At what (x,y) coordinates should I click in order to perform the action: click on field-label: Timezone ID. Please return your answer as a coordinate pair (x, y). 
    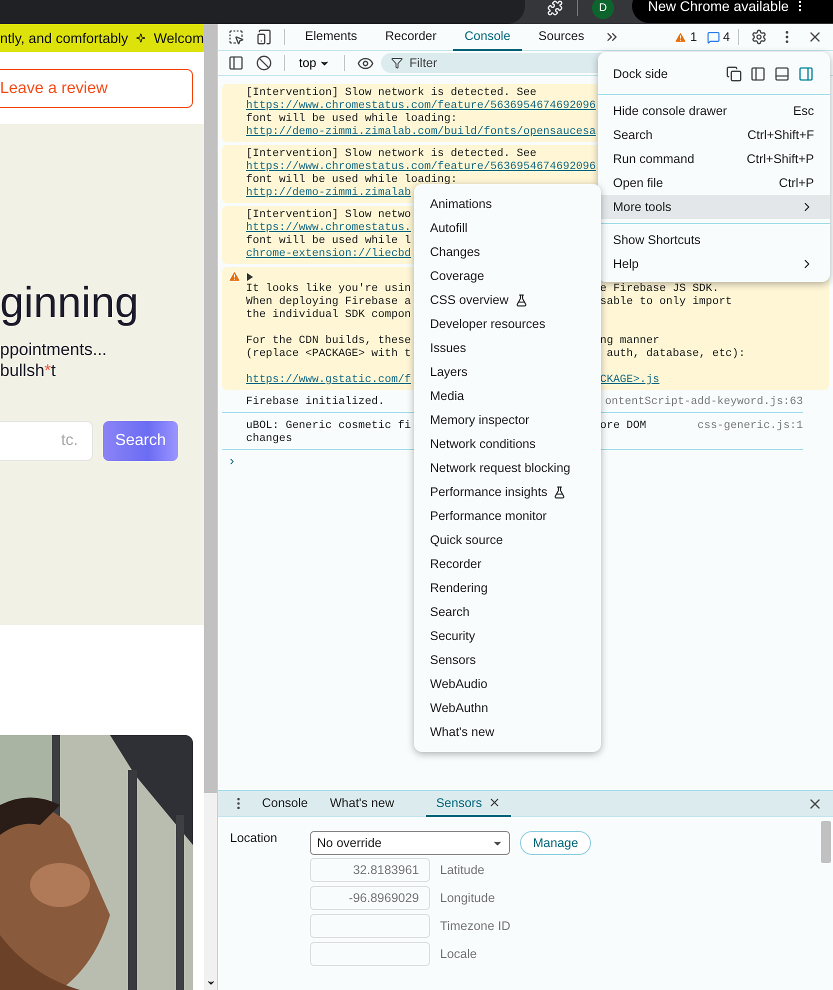
    Looking at the image, I should click on (475, 926).